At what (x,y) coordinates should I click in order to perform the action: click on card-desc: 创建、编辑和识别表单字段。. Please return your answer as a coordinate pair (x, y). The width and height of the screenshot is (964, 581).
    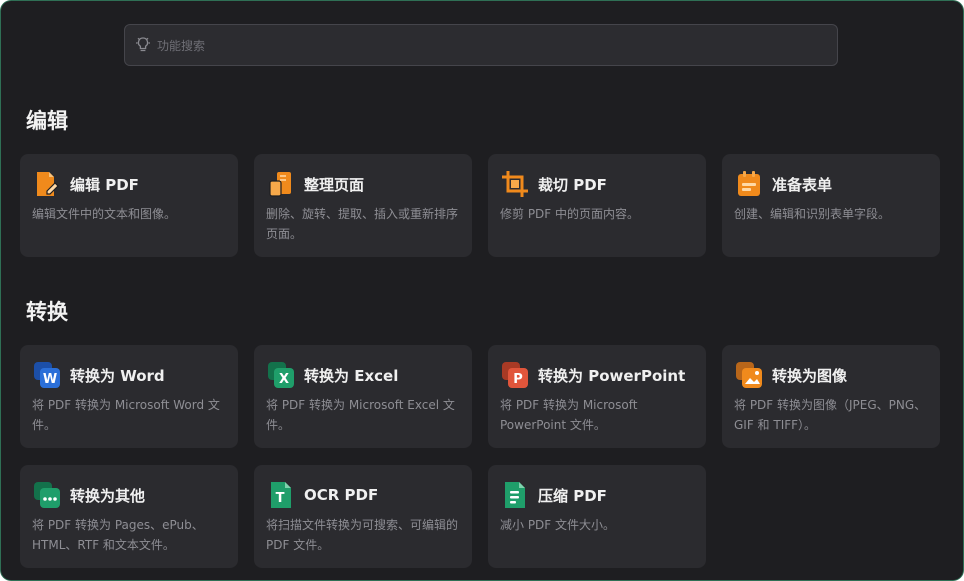
    Looking at the image, I should click on (812, 214).